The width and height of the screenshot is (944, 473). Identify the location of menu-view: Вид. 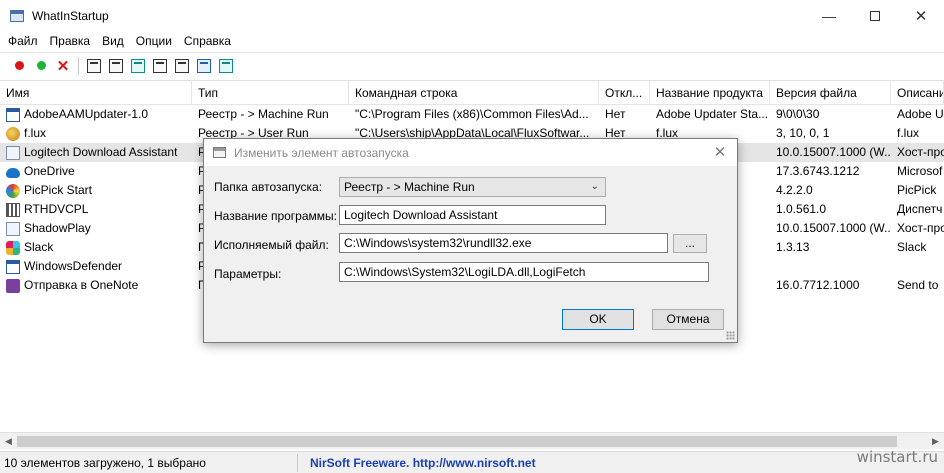
(113, 41).